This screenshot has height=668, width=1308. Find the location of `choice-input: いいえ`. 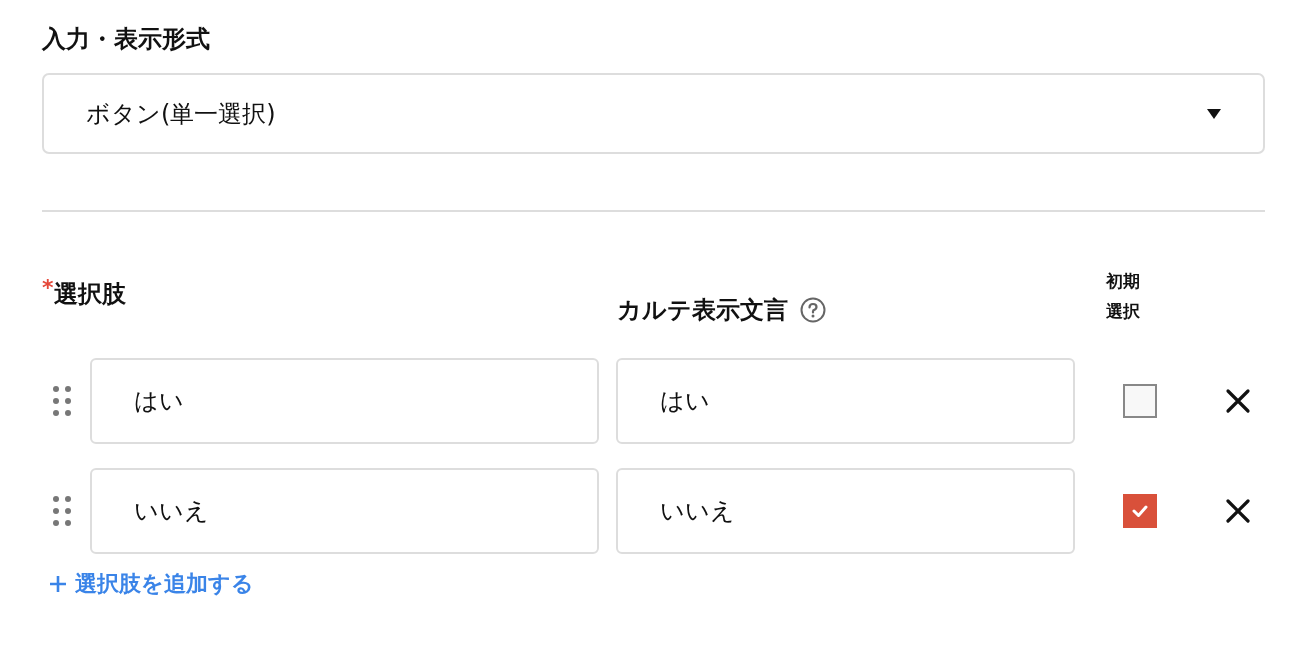

choice-input: いいえ is located at coordinates (344, 511).